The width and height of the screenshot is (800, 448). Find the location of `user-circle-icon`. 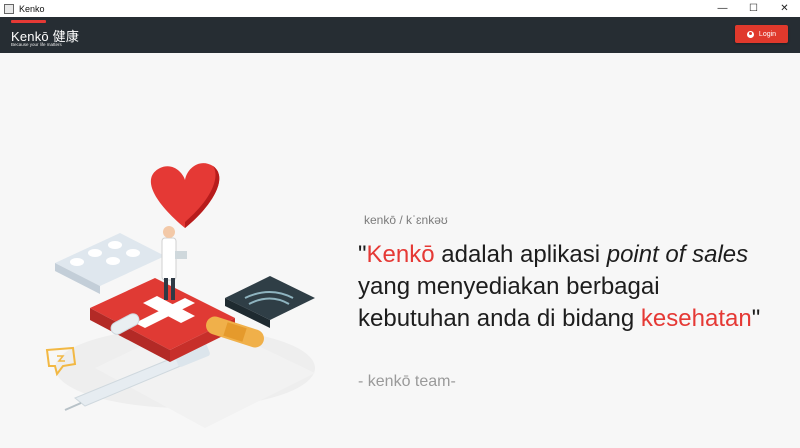

user-circle-icon is located at coordinates (750, 34).